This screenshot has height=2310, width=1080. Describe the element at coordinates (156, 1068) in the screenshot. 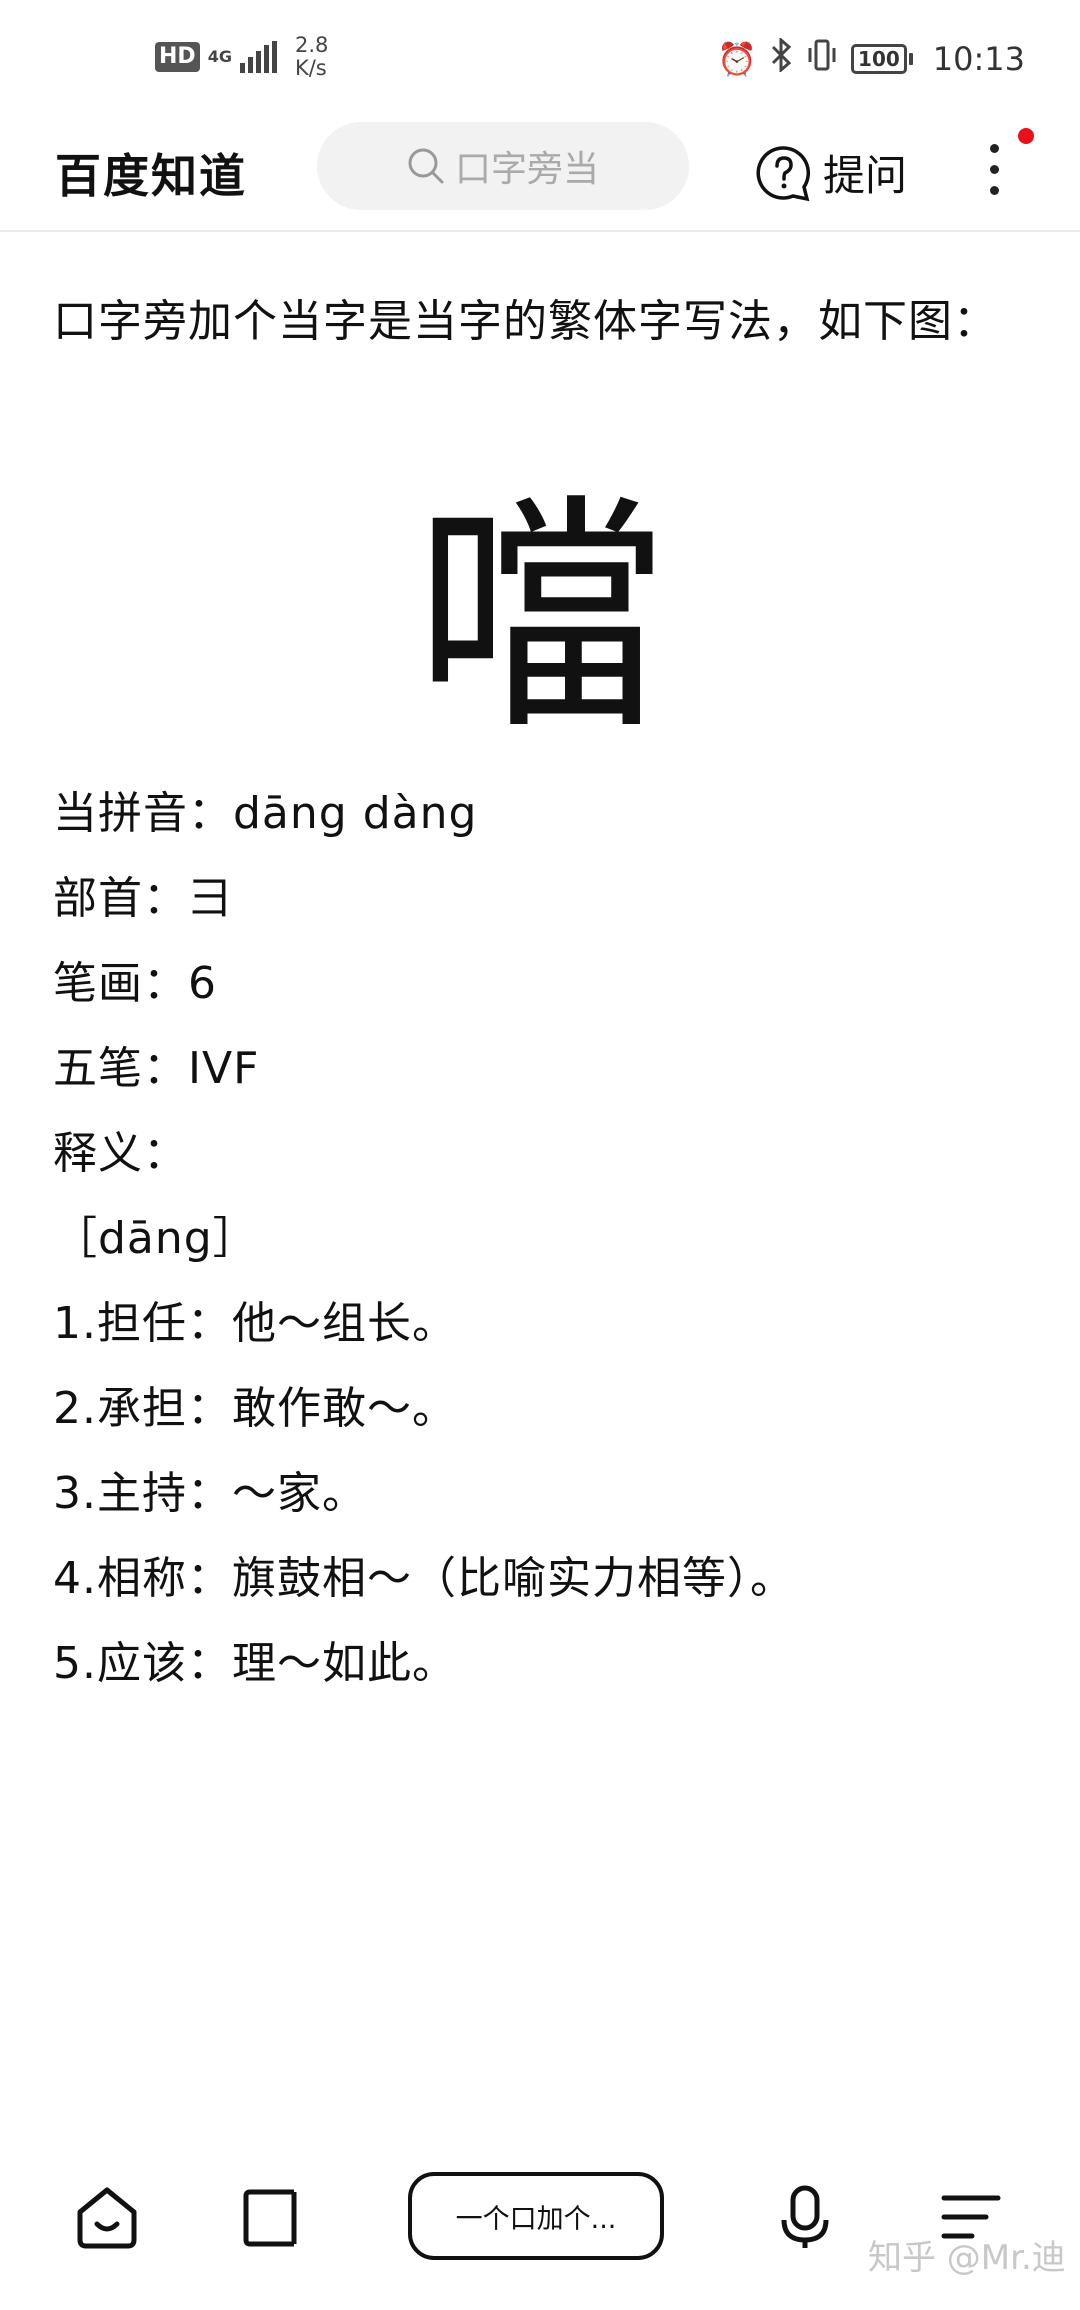

I see `wubi-line: 五笔：IVF` at that location.